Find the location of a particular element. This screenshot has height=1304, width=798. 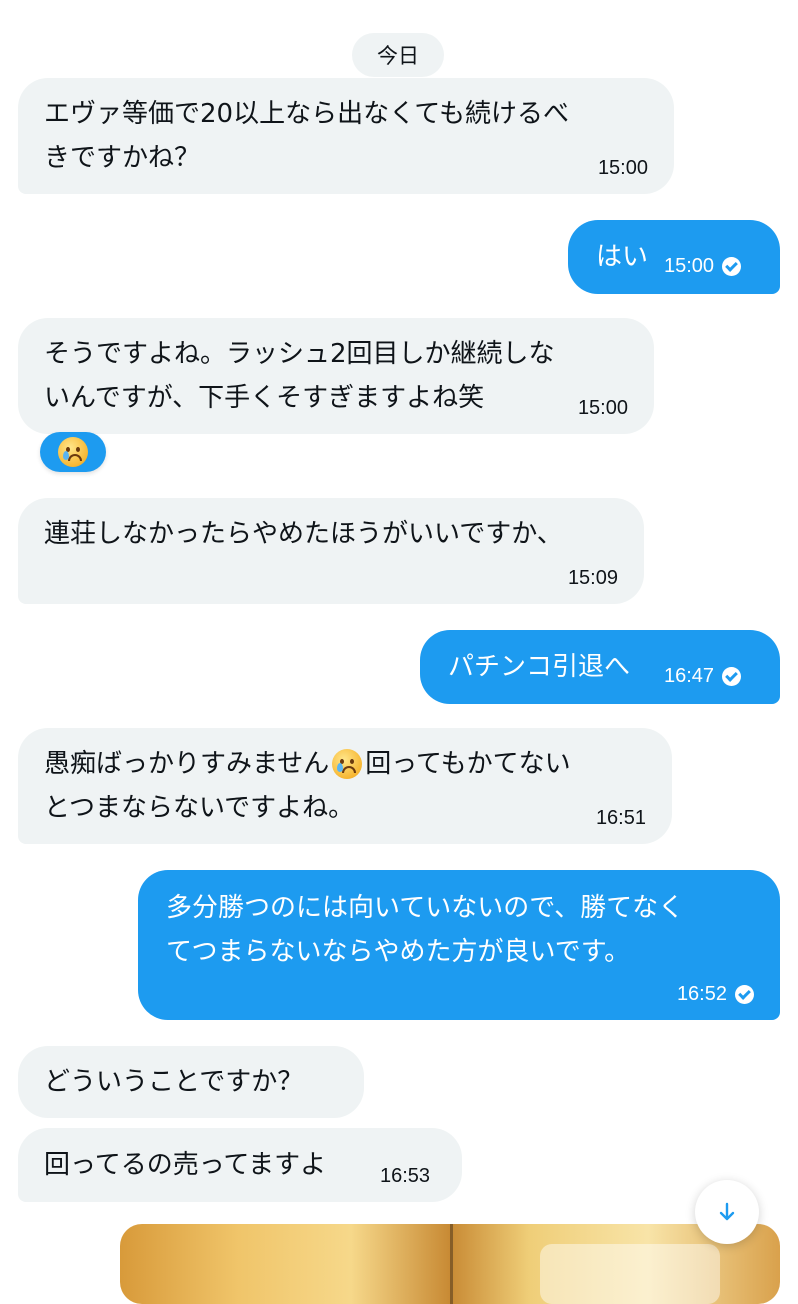

message-text: 回ってもかてない is located at coordinates (468, 764).